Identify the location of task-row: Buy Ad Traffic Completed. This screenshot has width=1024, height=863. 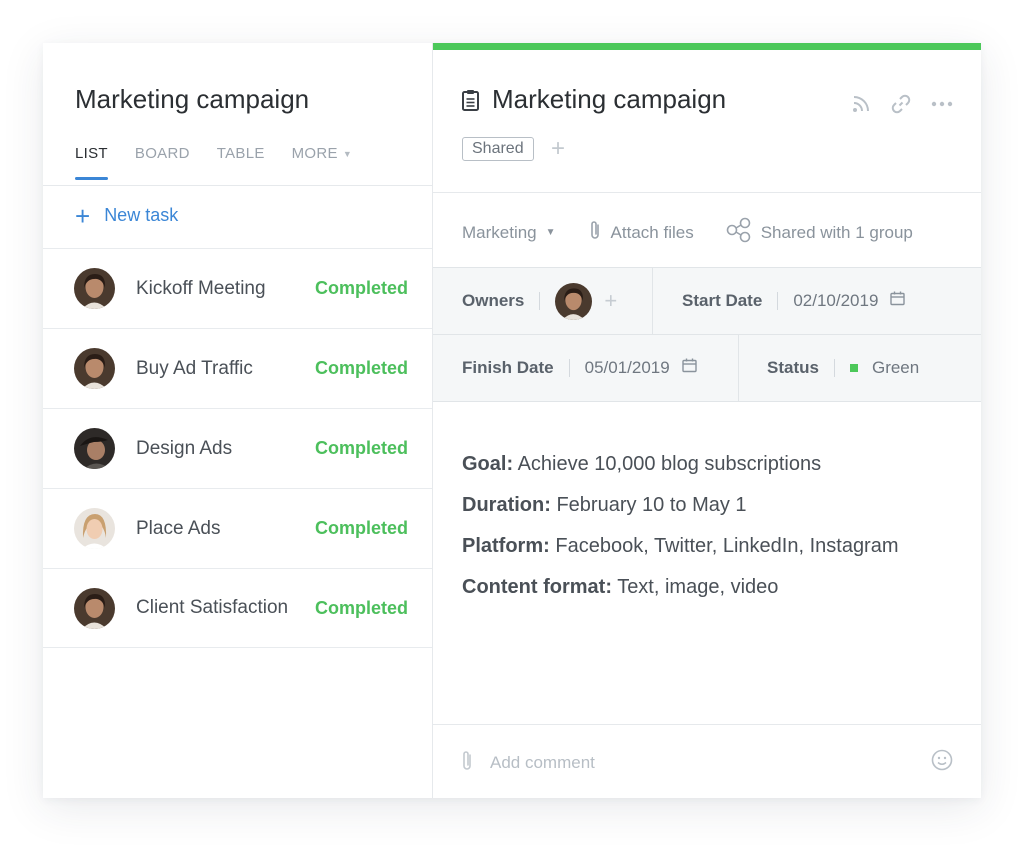
(237, 368).